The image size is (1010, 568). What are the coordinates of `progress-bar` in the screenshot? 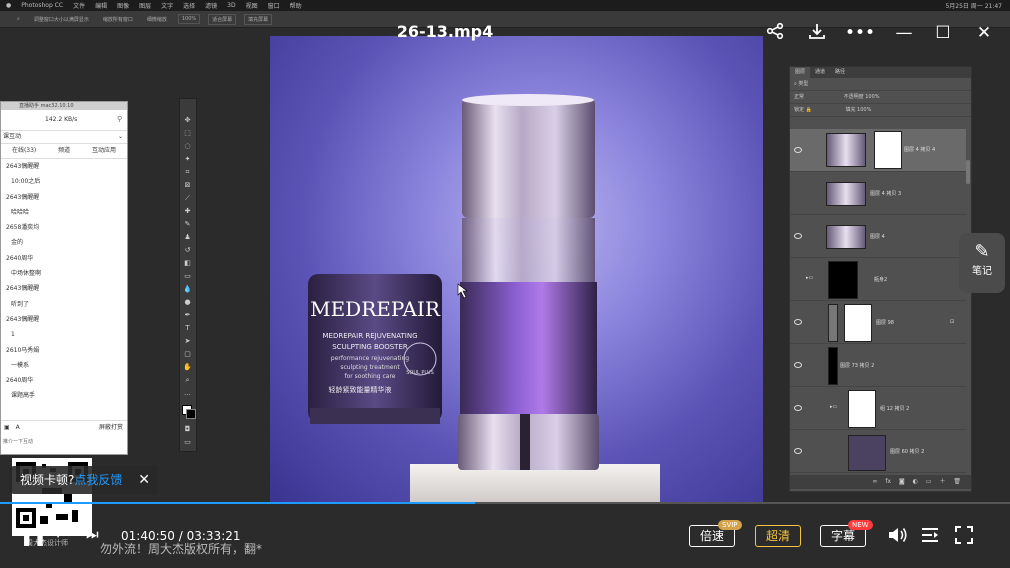 It's located at (505, 503).